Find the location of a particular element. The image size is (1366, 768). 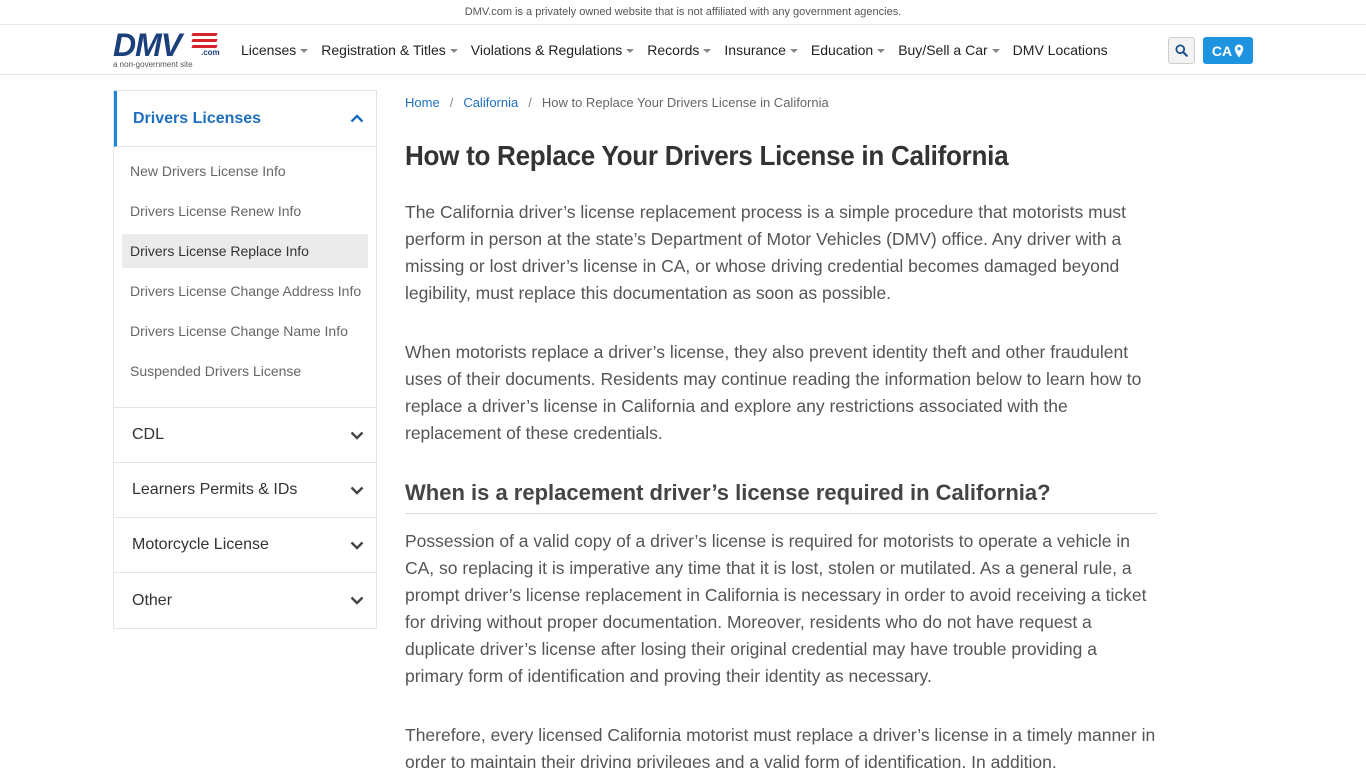

state-selector-button: CA is located at coordinates (1228, 50).